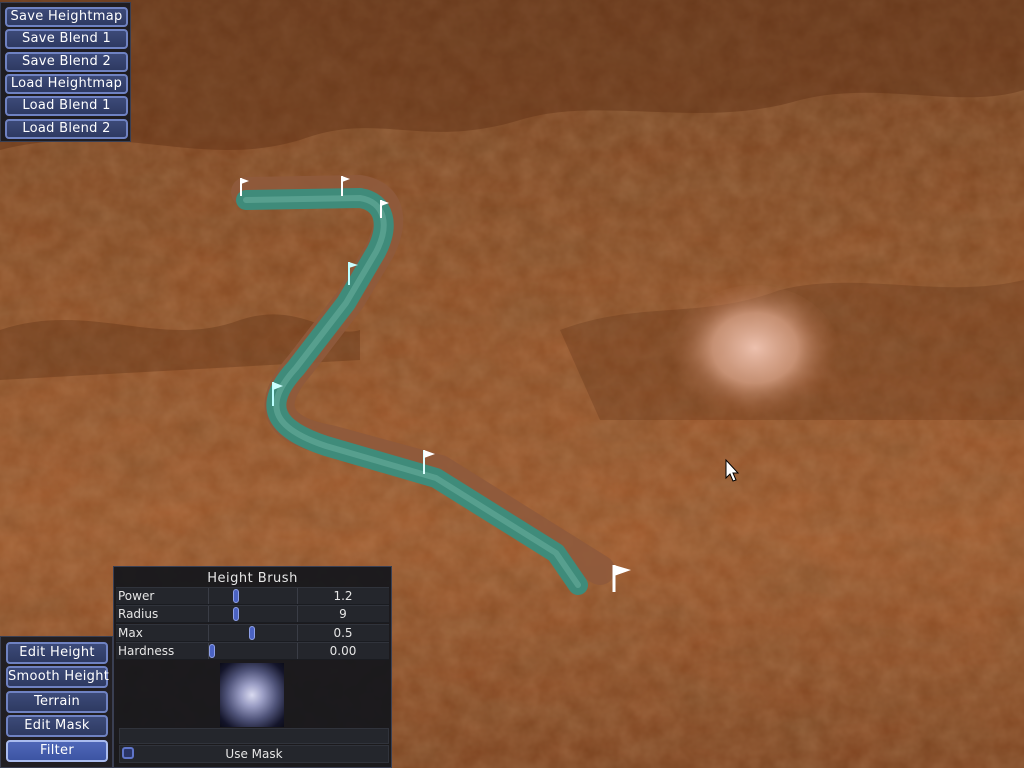 Image resolution: width=1024 pixels, height=768 pixels. I want to click on radius-slider, so click(253, 614).